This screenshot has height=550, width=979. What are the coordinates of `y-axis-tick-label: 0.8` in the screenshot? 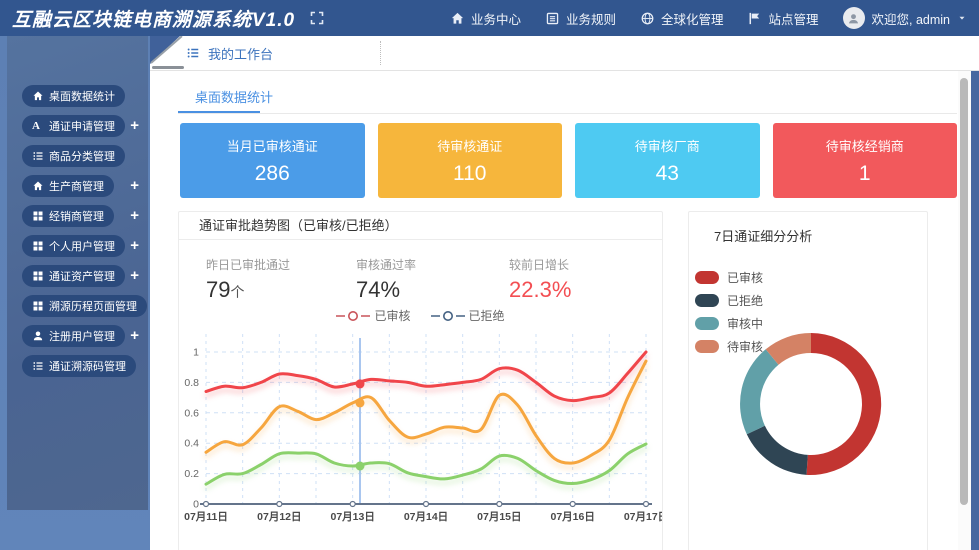 It's located at (191, 383).